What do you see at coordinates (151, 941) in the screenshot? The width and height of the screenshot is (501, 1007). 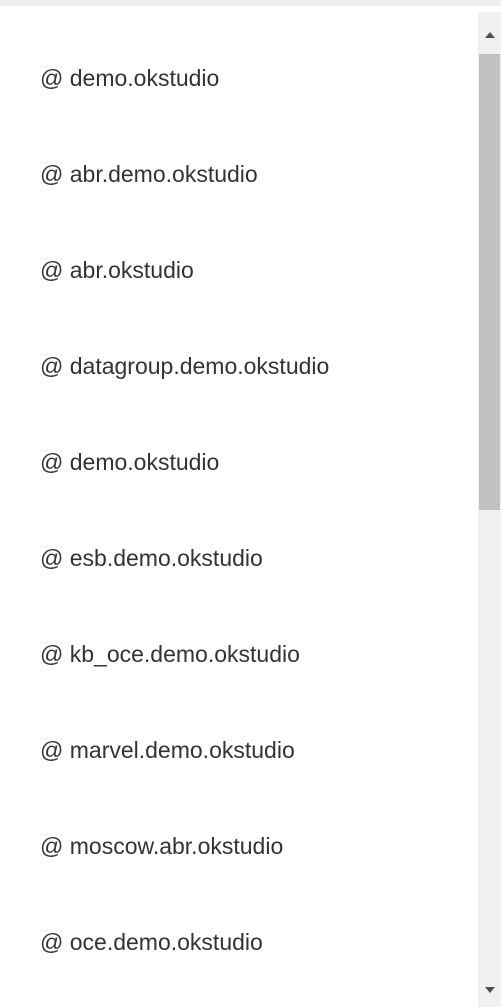 I see `list-item-label: @ oce.demo.okstudio` at bounding box center [151, 941].